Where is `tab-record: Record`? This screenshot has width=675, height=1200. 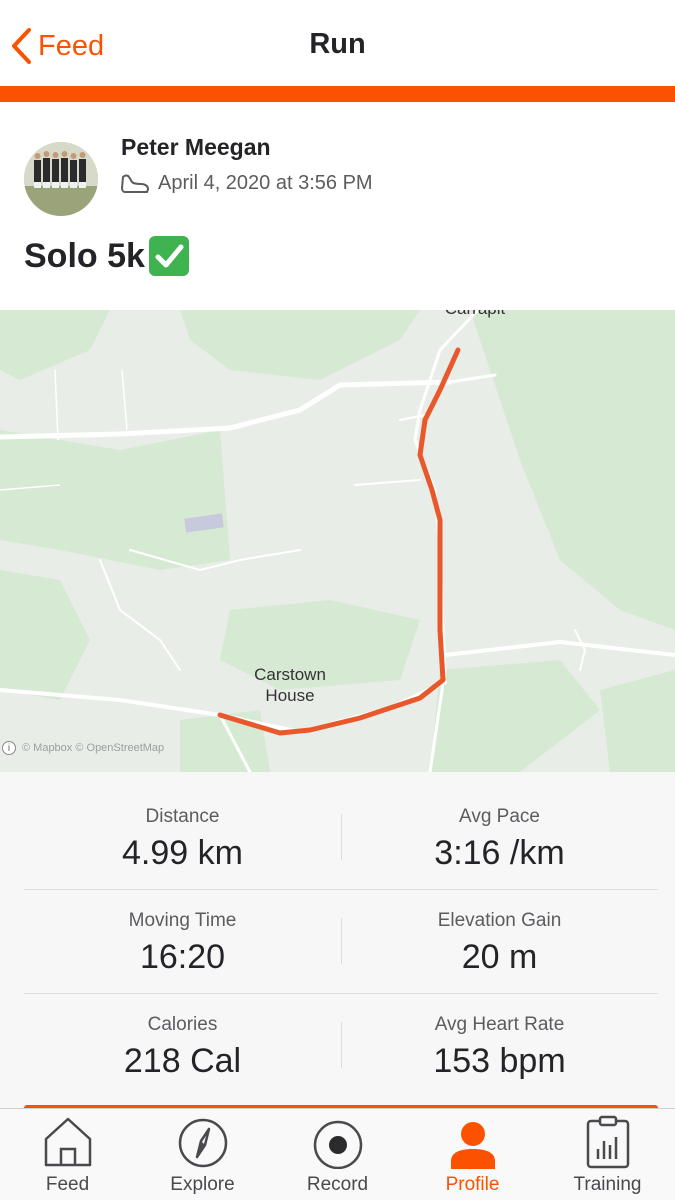
tab-record: Record is located at coordinates (337, 1154).